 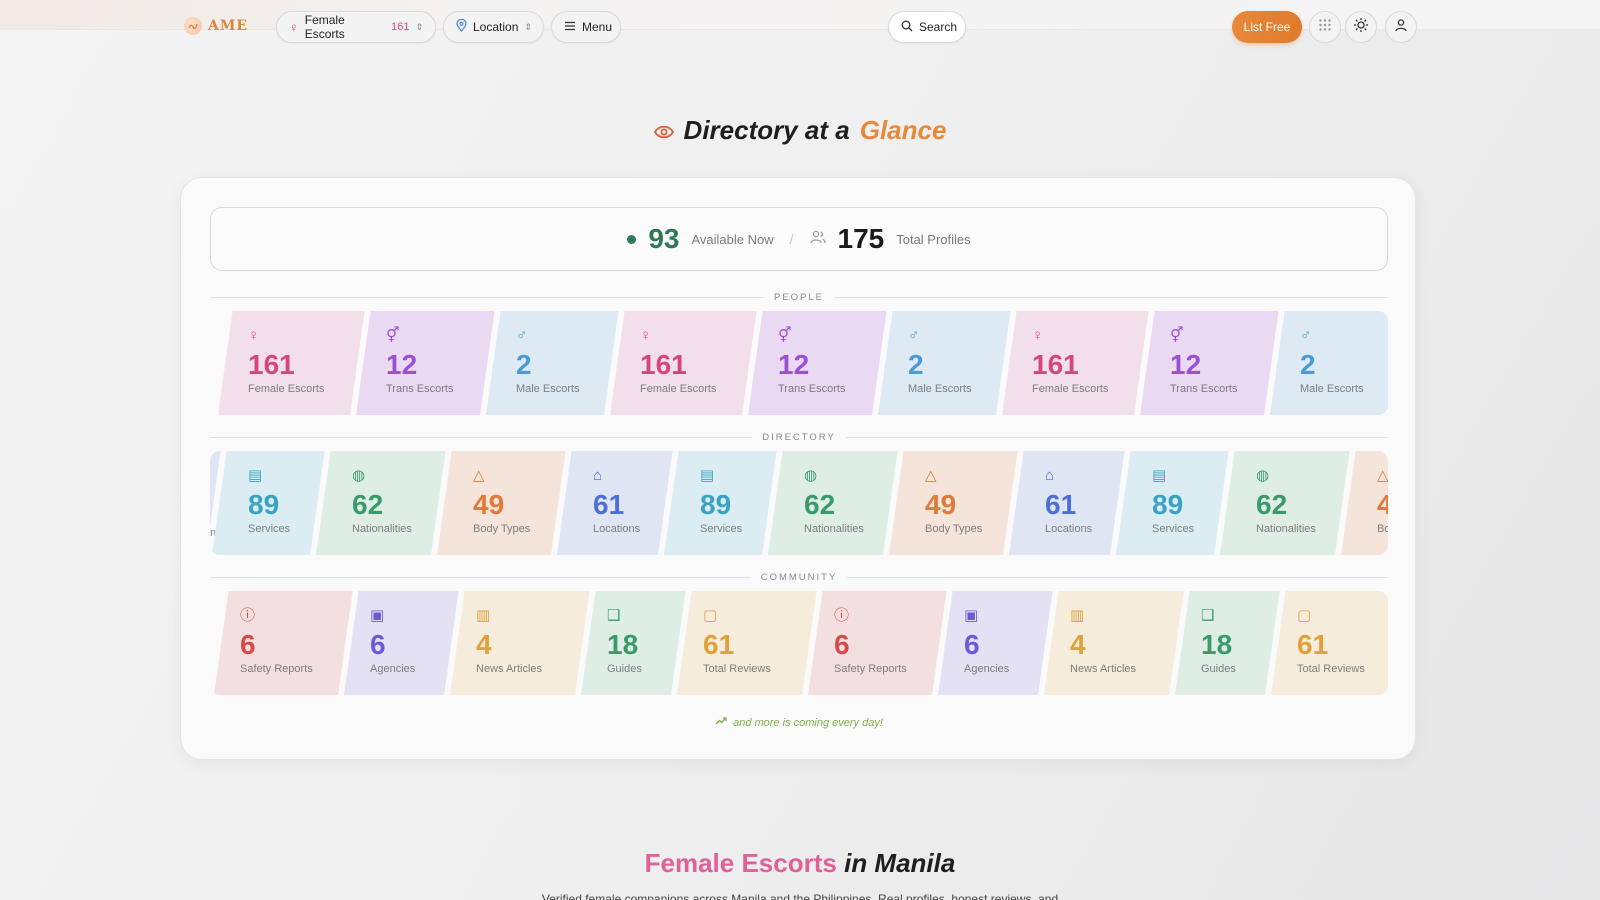 I want to click on listing-title-accent: Female Escorts, so click(x=740, y=863).